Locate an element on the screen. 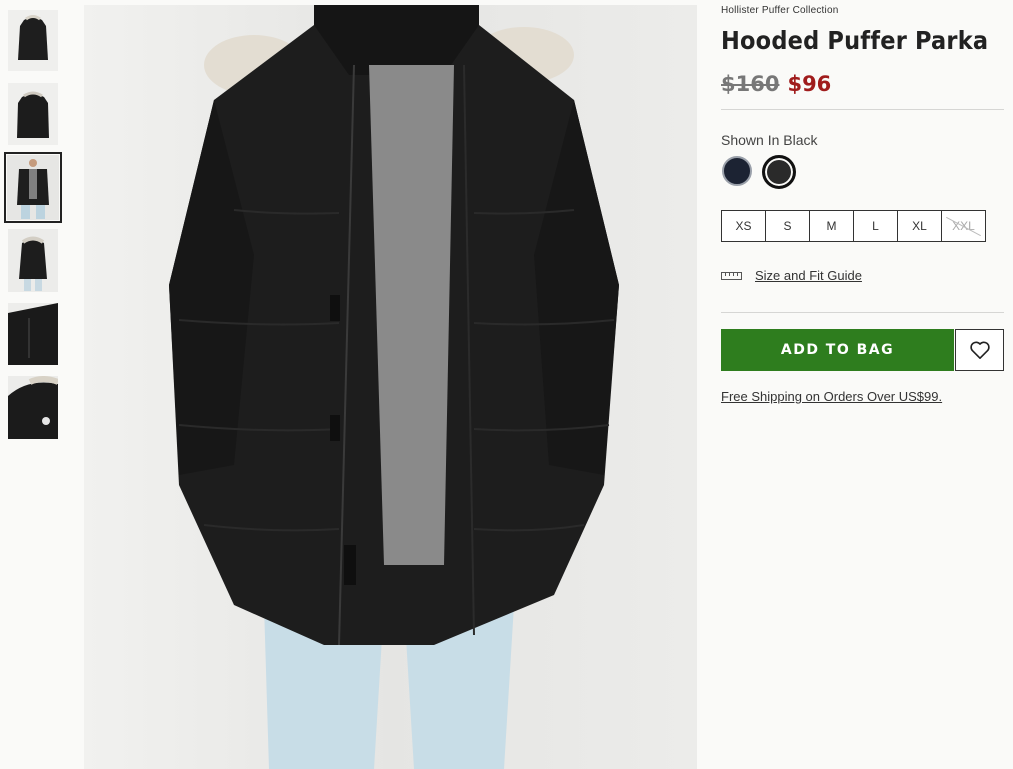 The image size is (1013, 769). thumbnail-5-image is located at coordinates (33, 334).